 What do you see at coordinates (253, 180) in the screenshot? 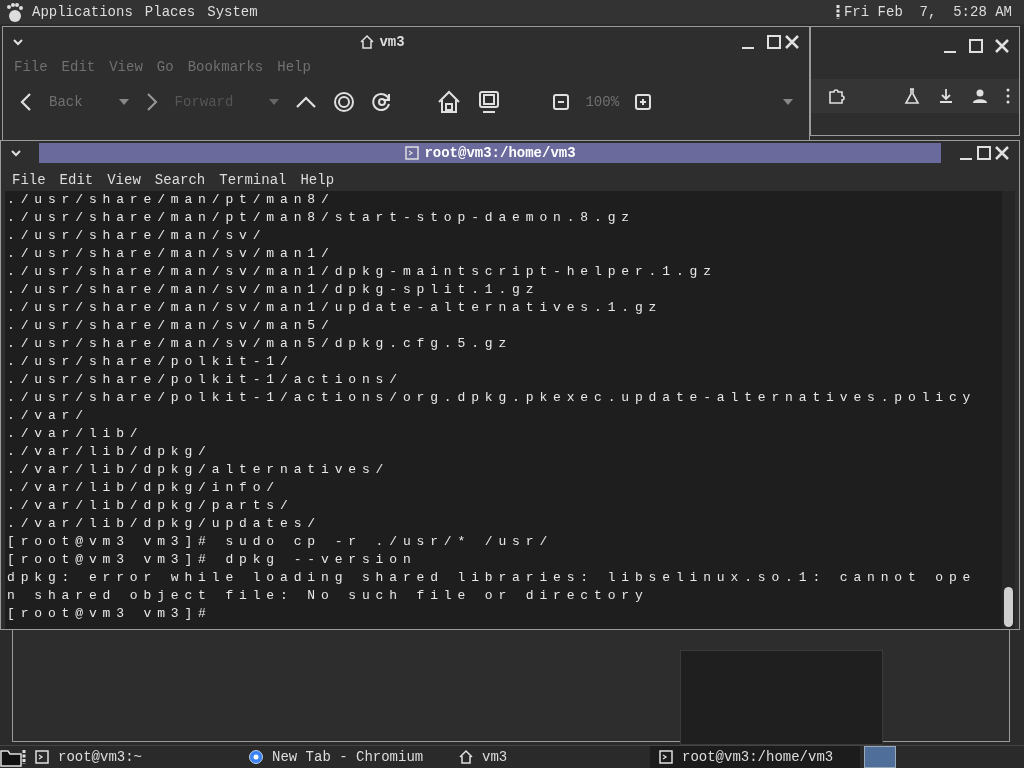
I see `menu-item: Terminal` at bounding box center [253, 180].